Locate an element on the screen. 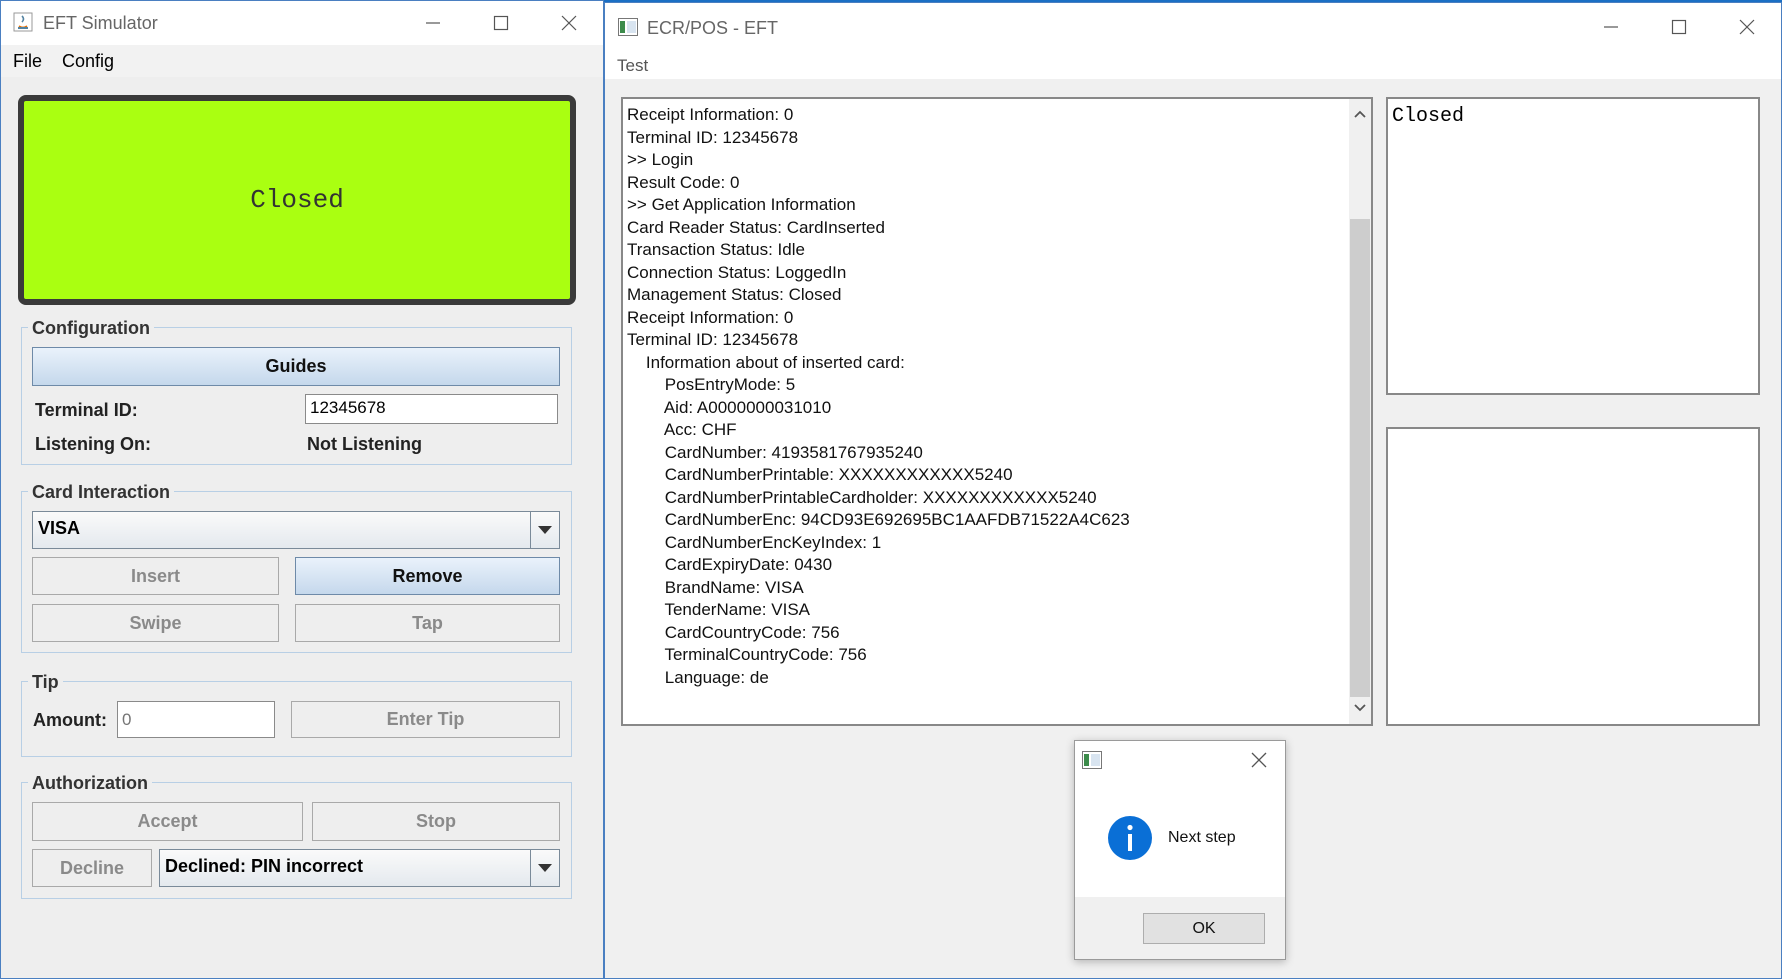 This screenshot has height=979, width=1782. terminal-id-label: Terminal ID: is located at coordinates (86, 410).